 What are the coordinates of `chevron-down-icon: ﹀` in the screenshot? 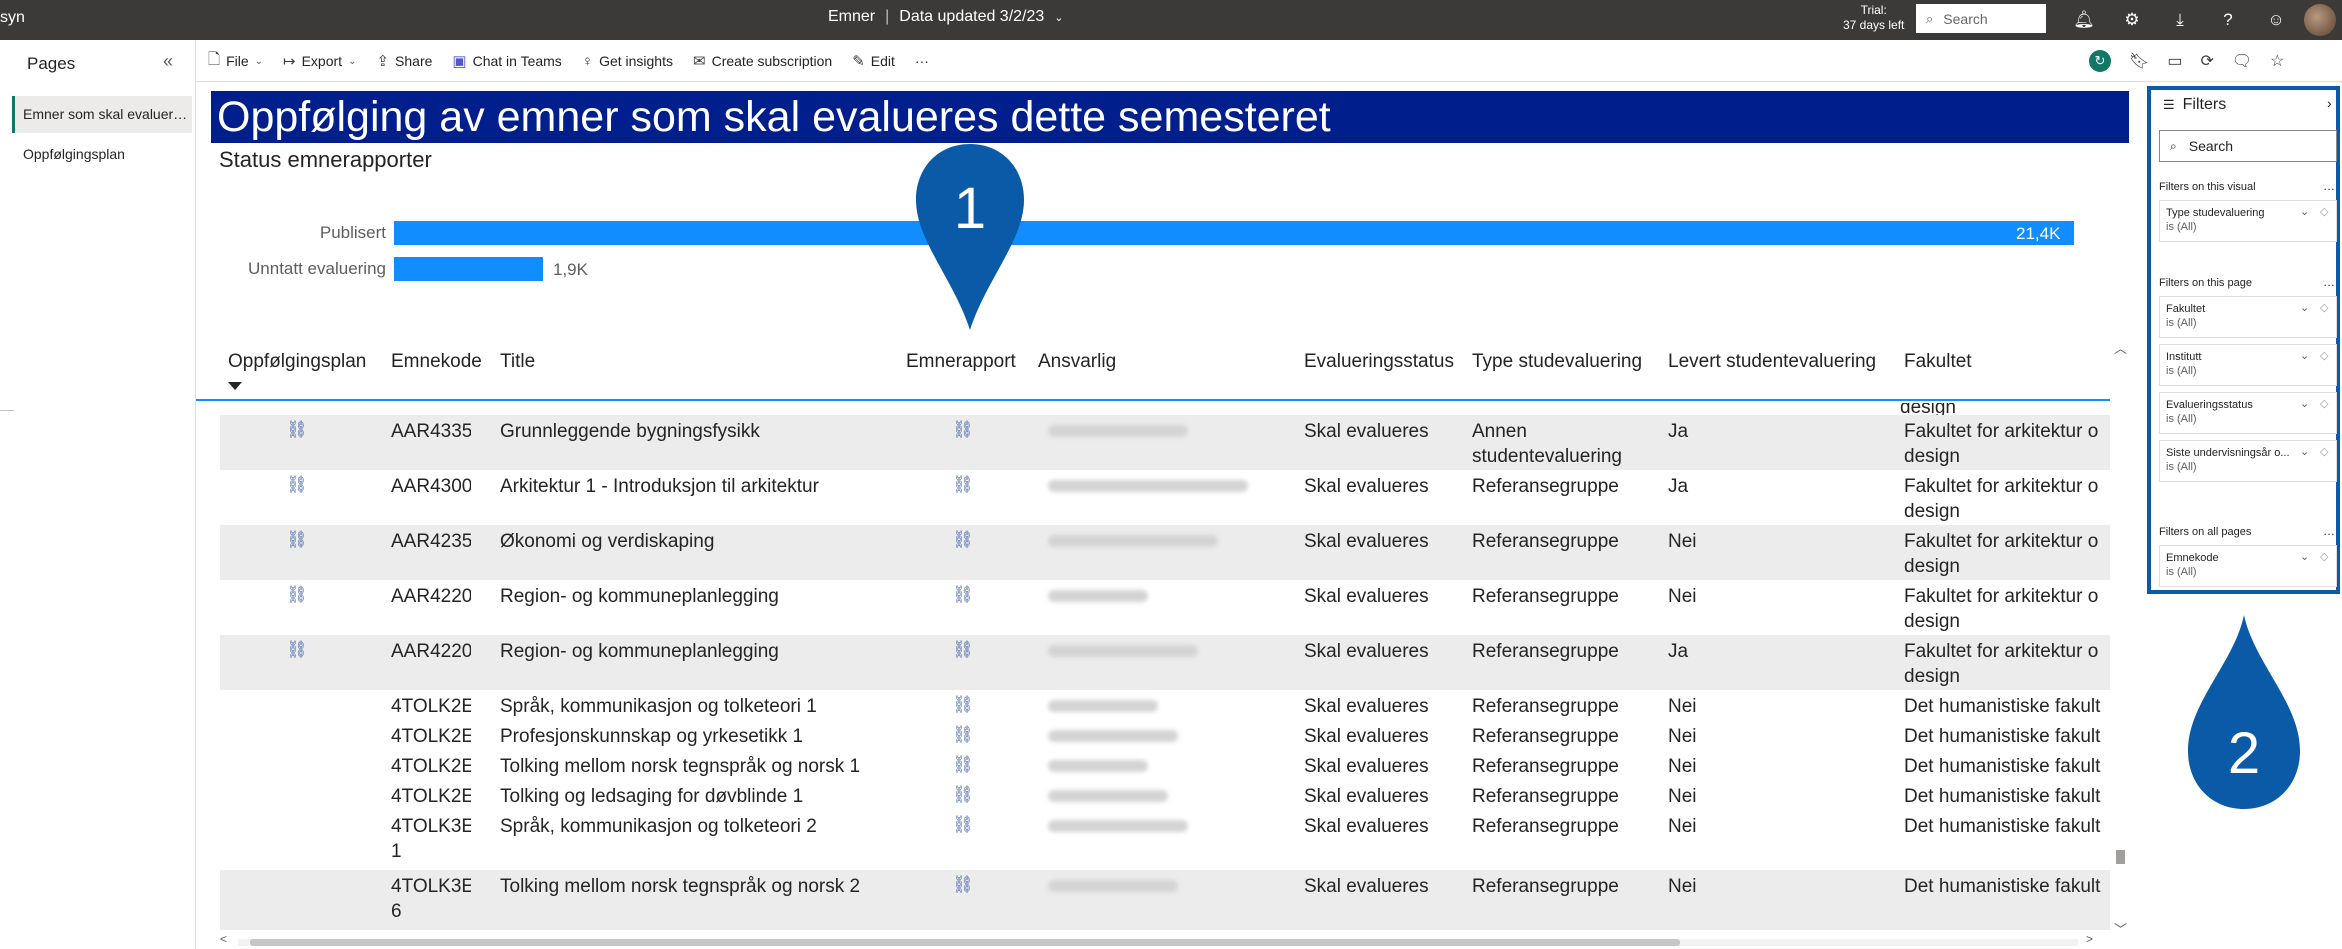 It's located at (2120, 928).